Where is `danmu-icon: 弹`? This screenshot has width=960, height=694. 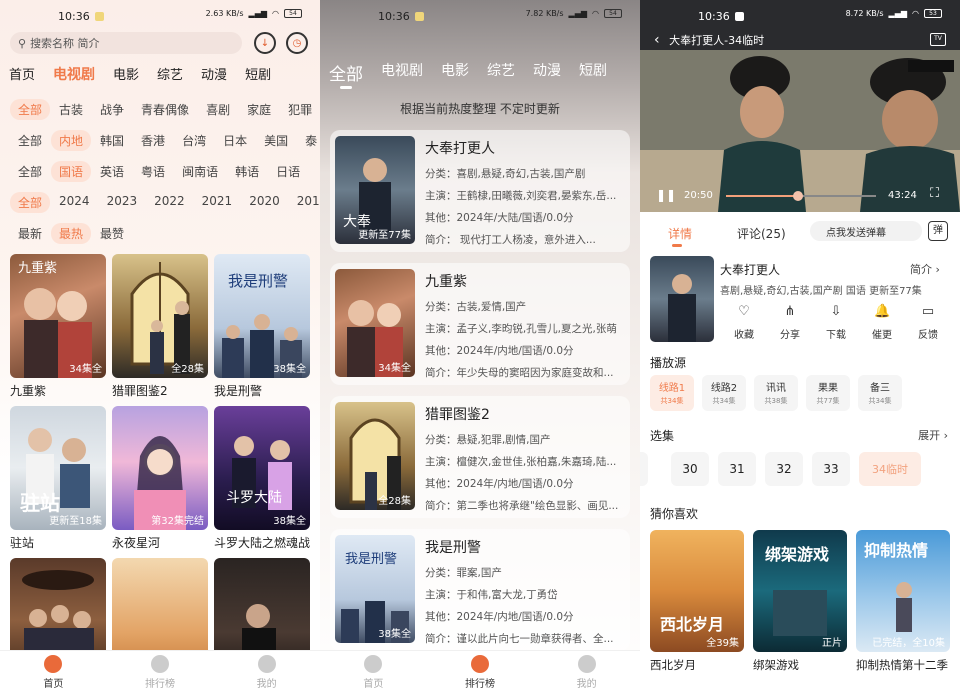 danmu-icon: 弹 is located at coordinates (938, 231).